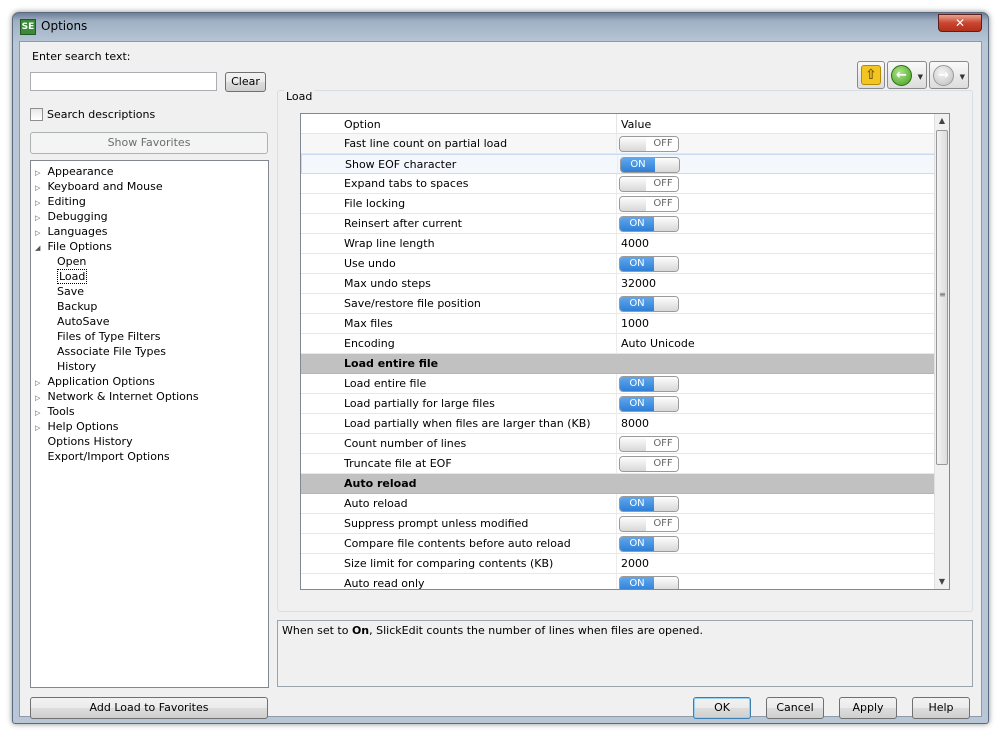  I want to click on option-value: 2000, so click(635, 563).